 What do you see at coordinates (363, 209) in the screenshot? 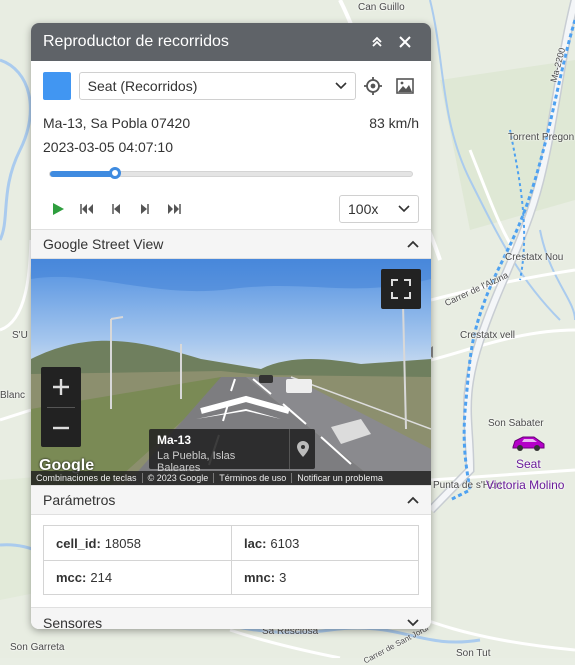
I see `playback-speed-value: 100x` at bounding box center [363, 209].